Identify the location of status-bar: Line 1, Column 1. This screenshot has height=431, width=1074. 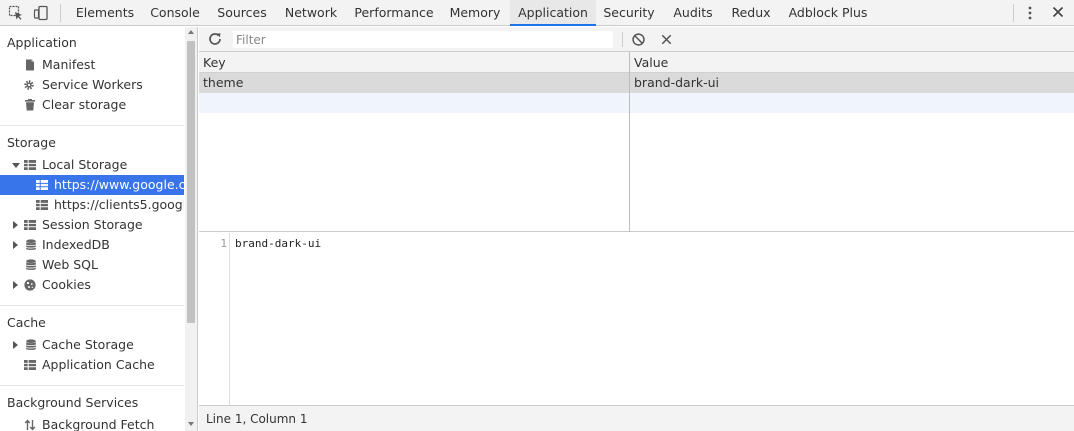
(636, 418).